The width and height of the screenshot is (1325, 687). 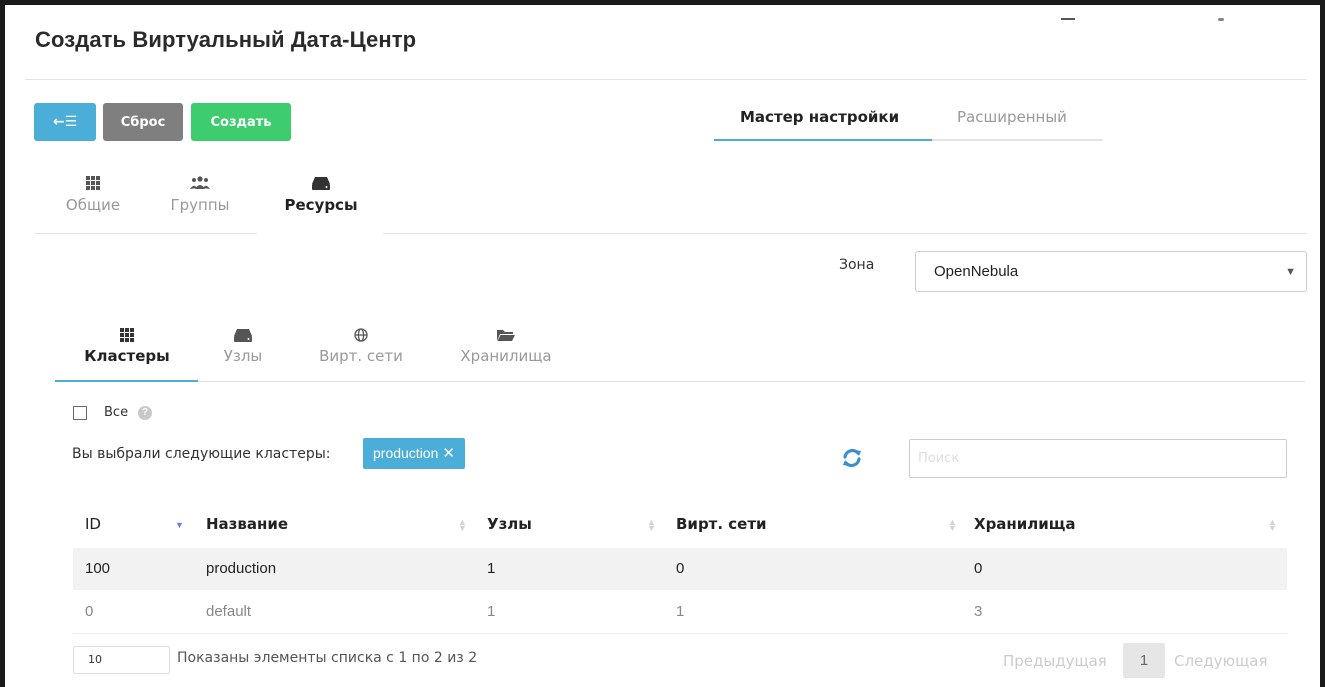 What do you see at coordinates (1012, 117) in the screenshot?
I see `tab-advanced: Расширенный` at bounding box center [1012, 117].